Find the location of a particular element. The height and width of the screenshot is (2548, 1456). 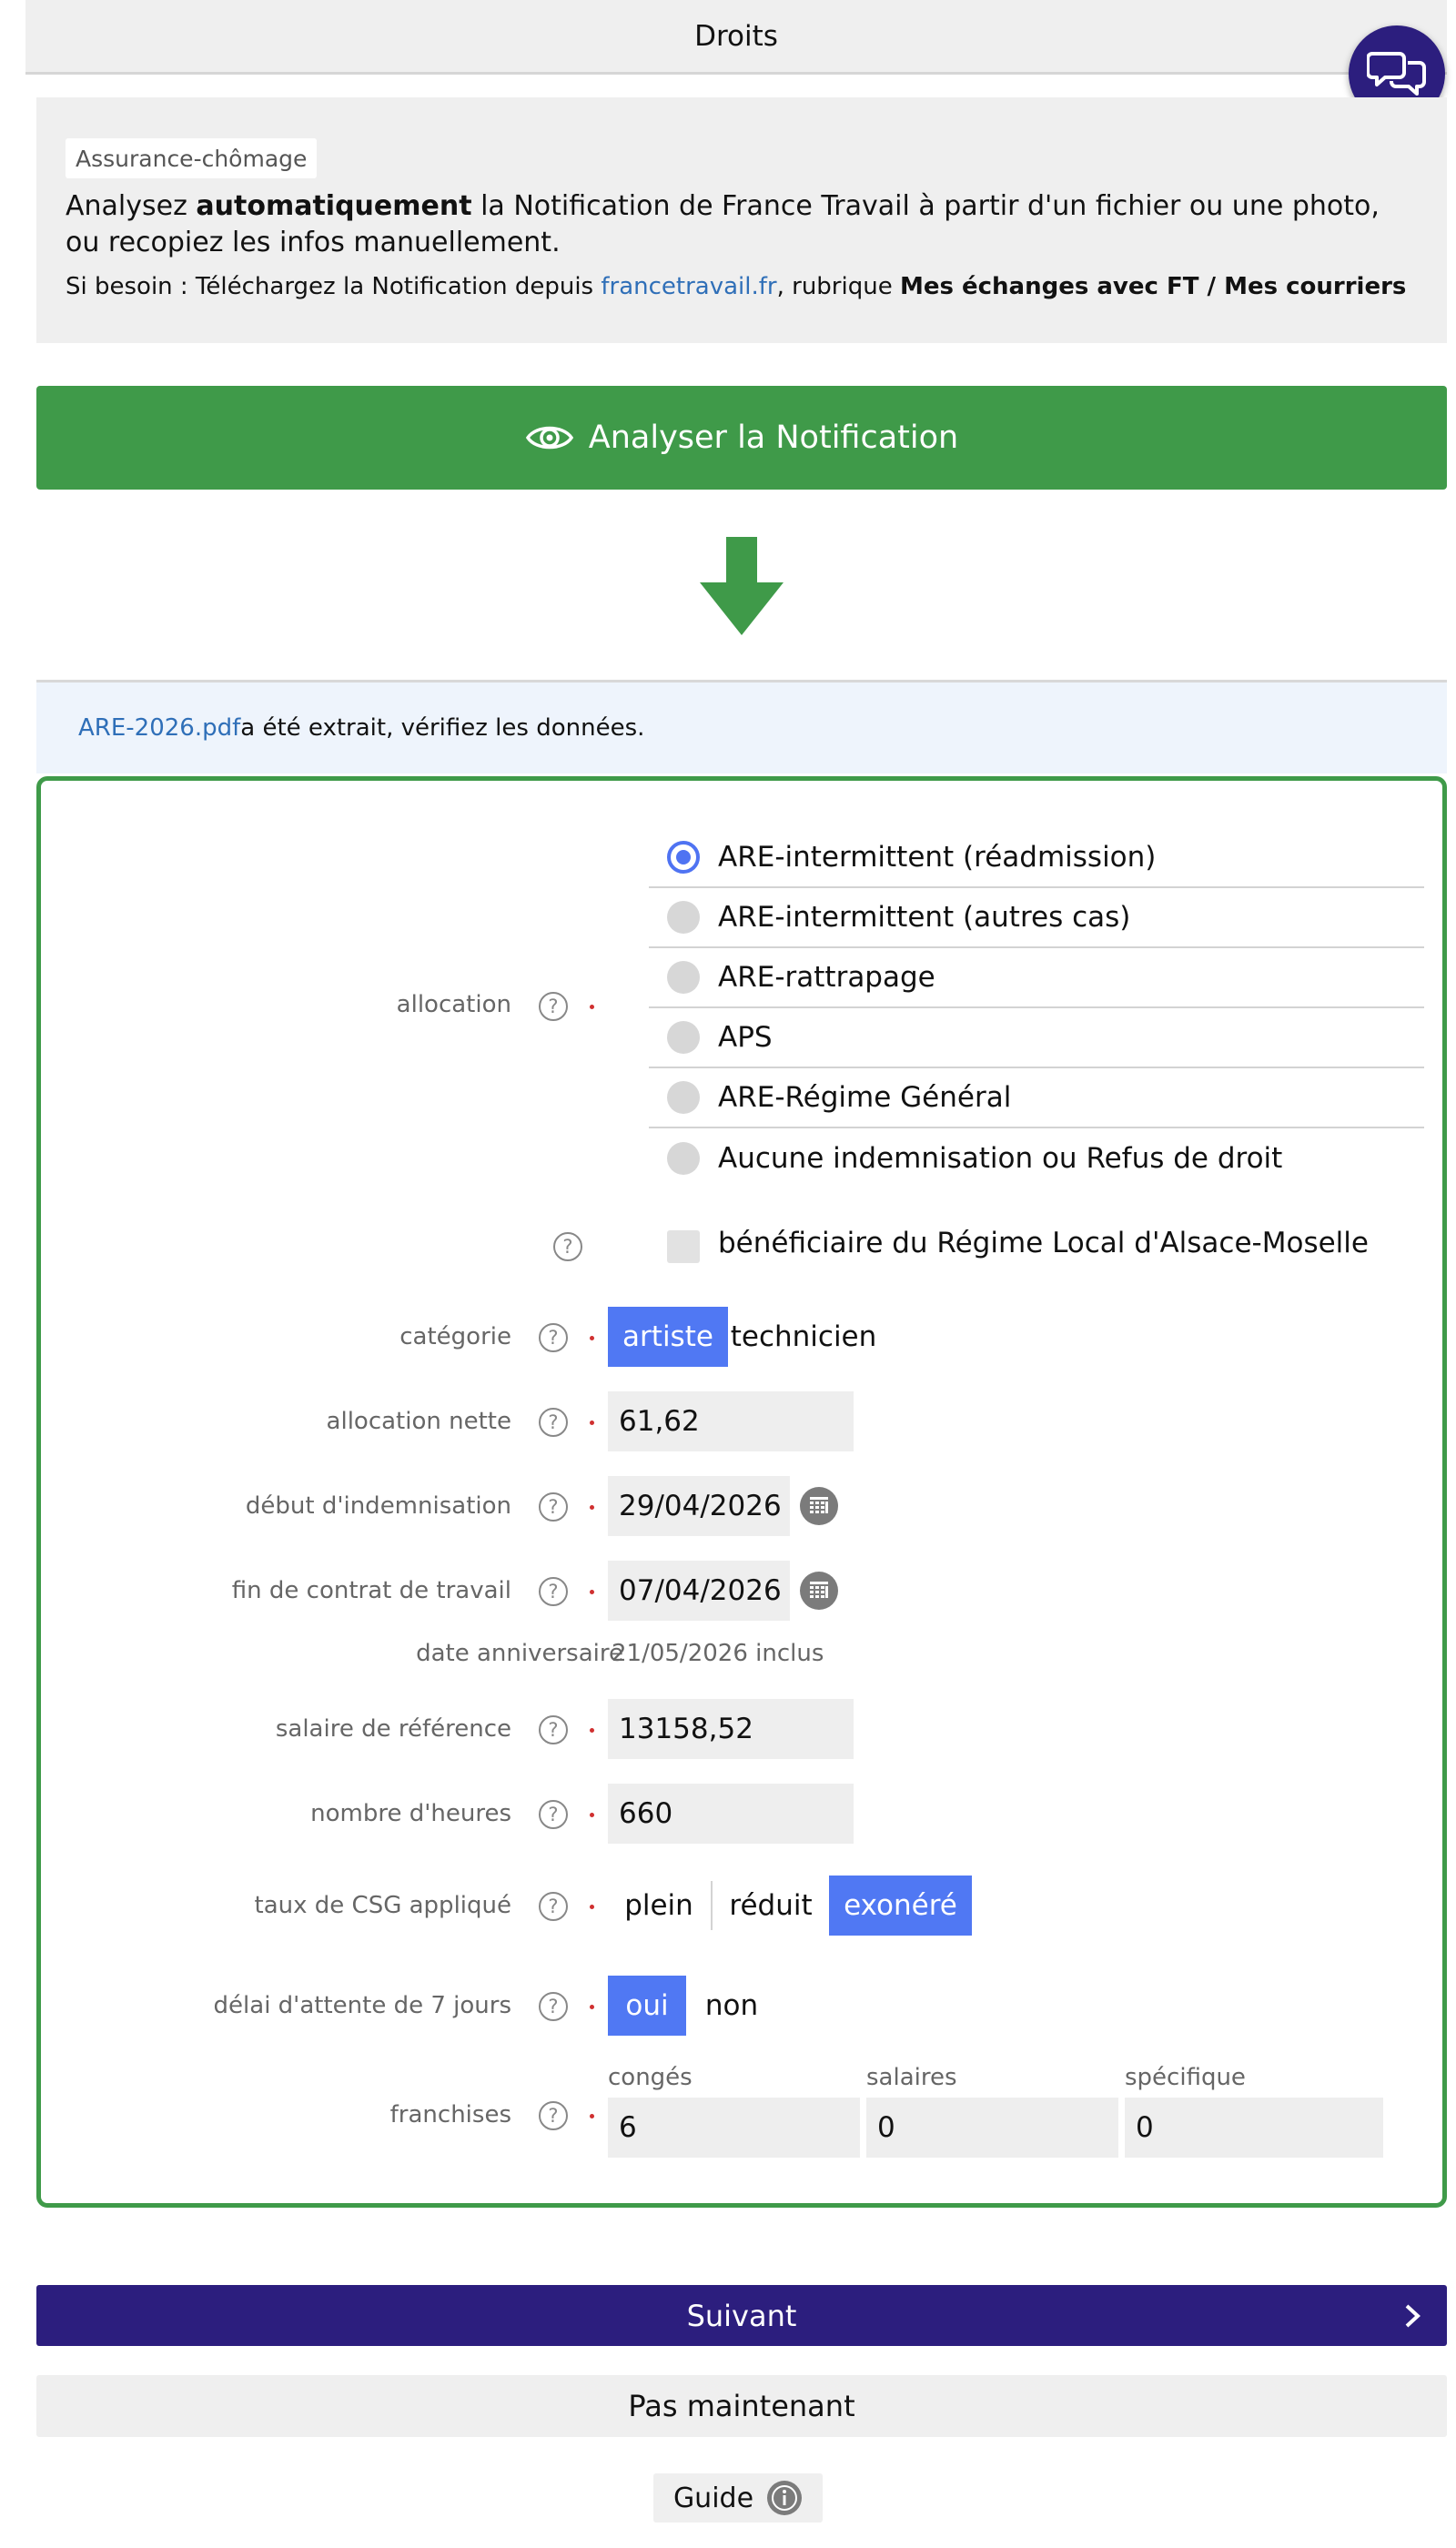

salaire-reference-help-icon: ? is located at coordinates (553, 1730).